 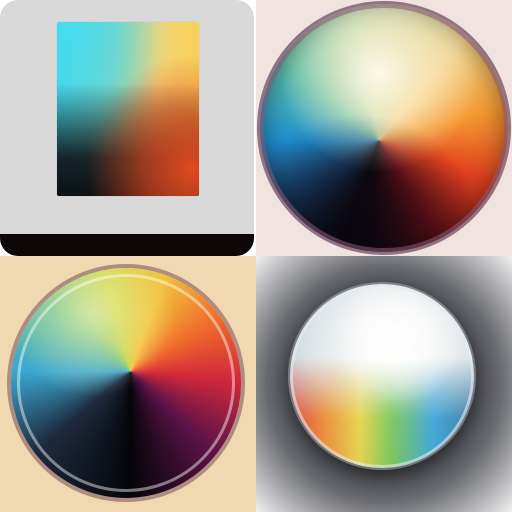 What do you see at coordinates (127, 245) in the screenshot?
I see `card-bottom-strip` at bounding box center [127, 245].